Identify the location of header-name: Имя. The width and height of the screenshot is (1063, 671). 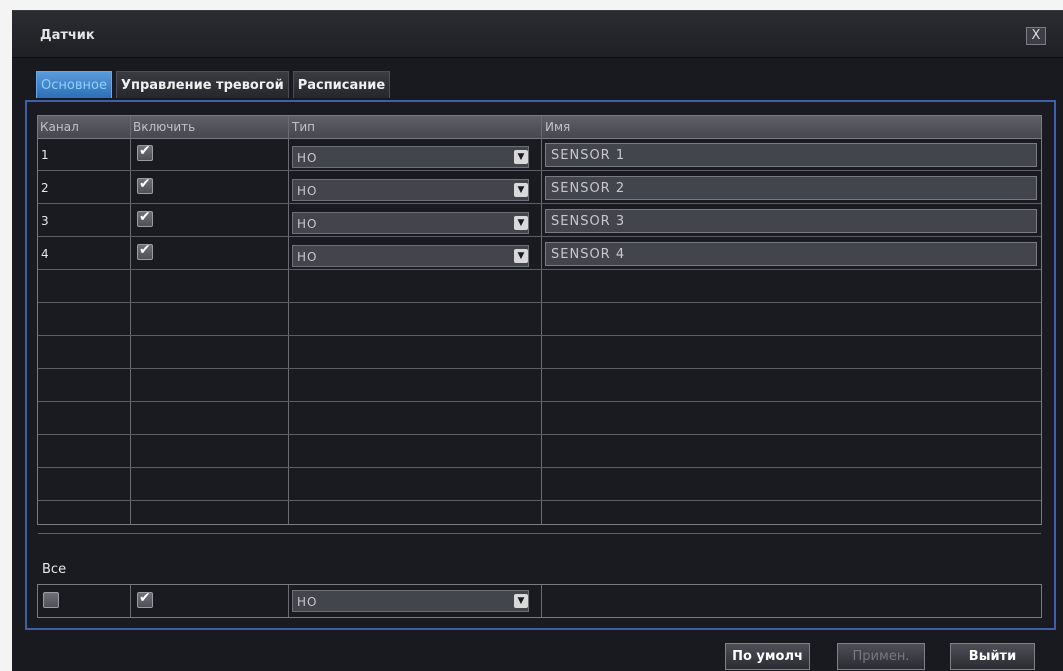
(558, 127).